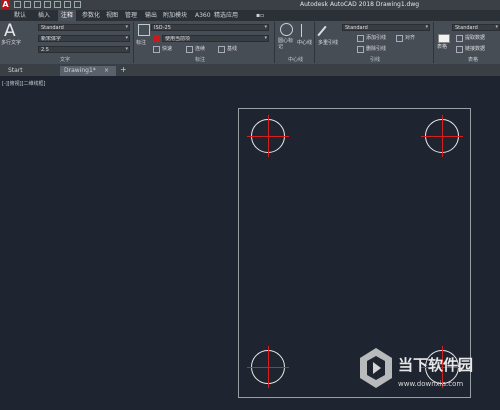 This screenshot has width=500, height=410. I want to click on dimension-icon, so click(144, 30).